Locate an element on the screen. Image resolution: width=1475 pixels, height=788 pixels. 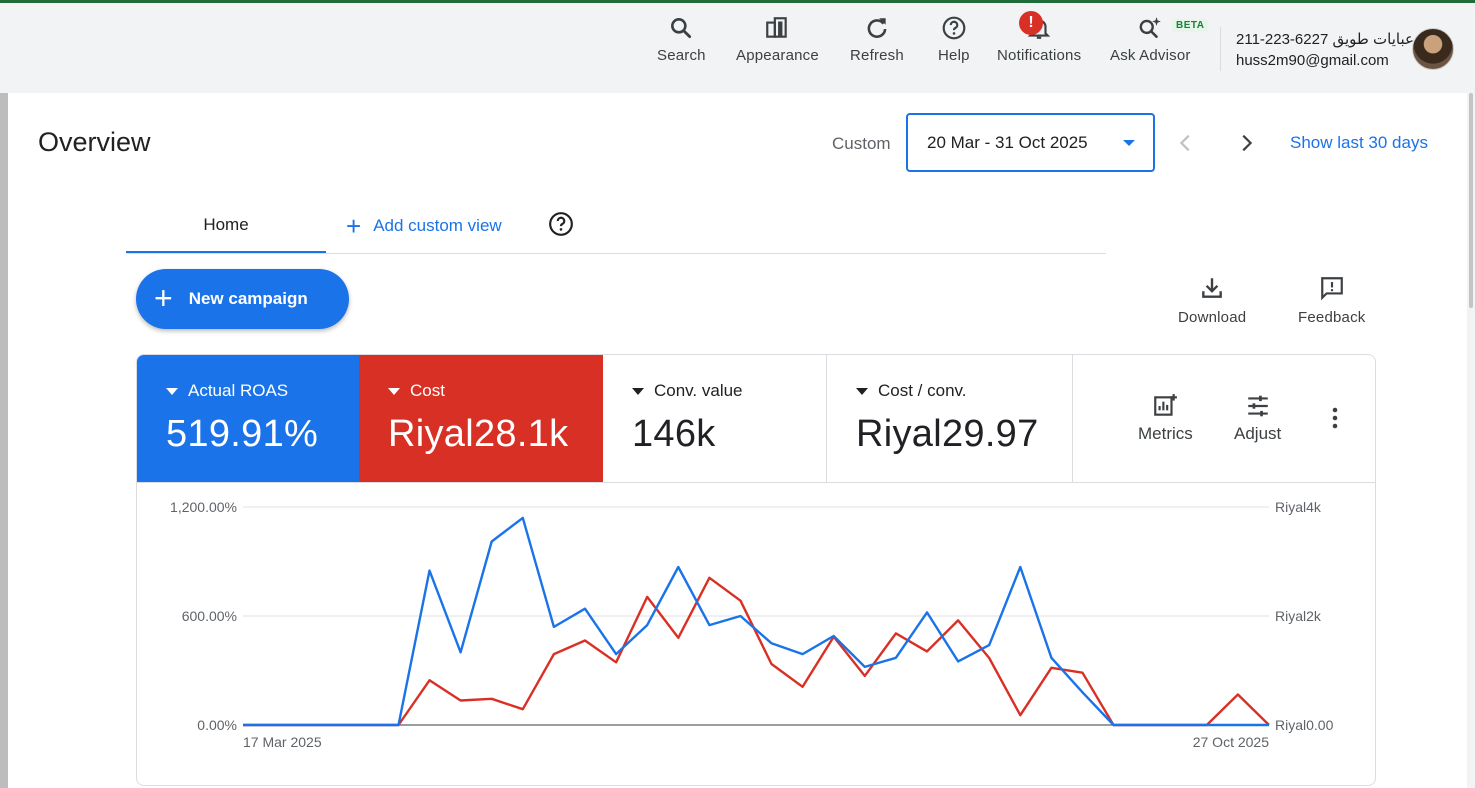
kpi-cost-per-conv: Cost / conv. Riyal29.97 is located at coordinates (950, 418).